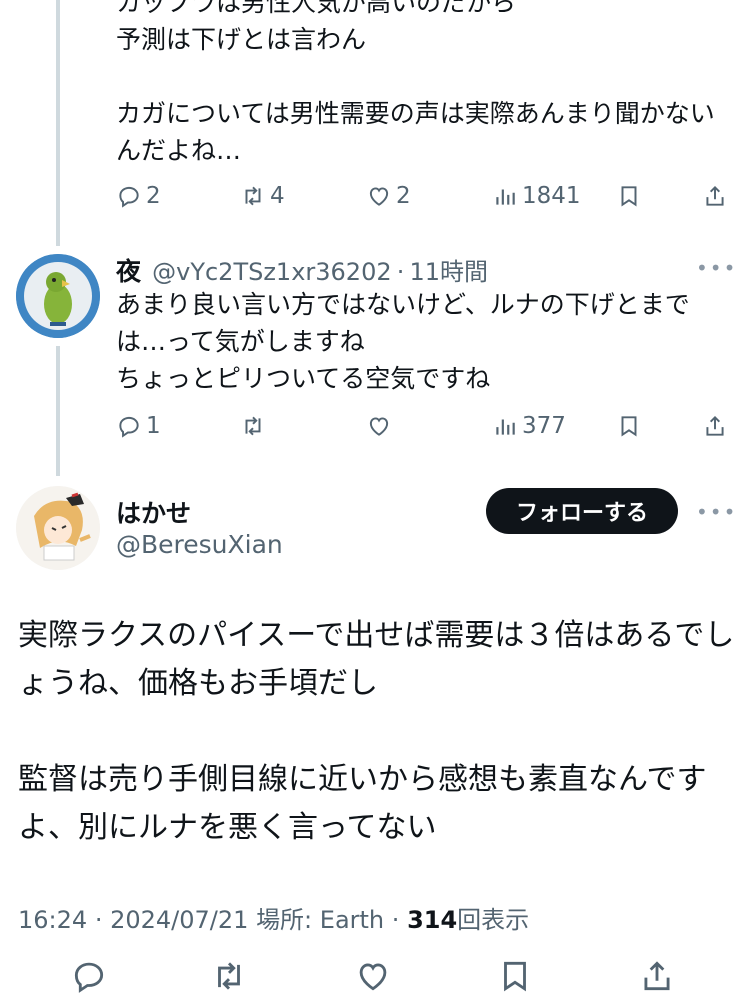  What do you see at coordinates (262, 196) in the screenshot?
I see `retweet-button: 4` at bounding box center [262, 196].